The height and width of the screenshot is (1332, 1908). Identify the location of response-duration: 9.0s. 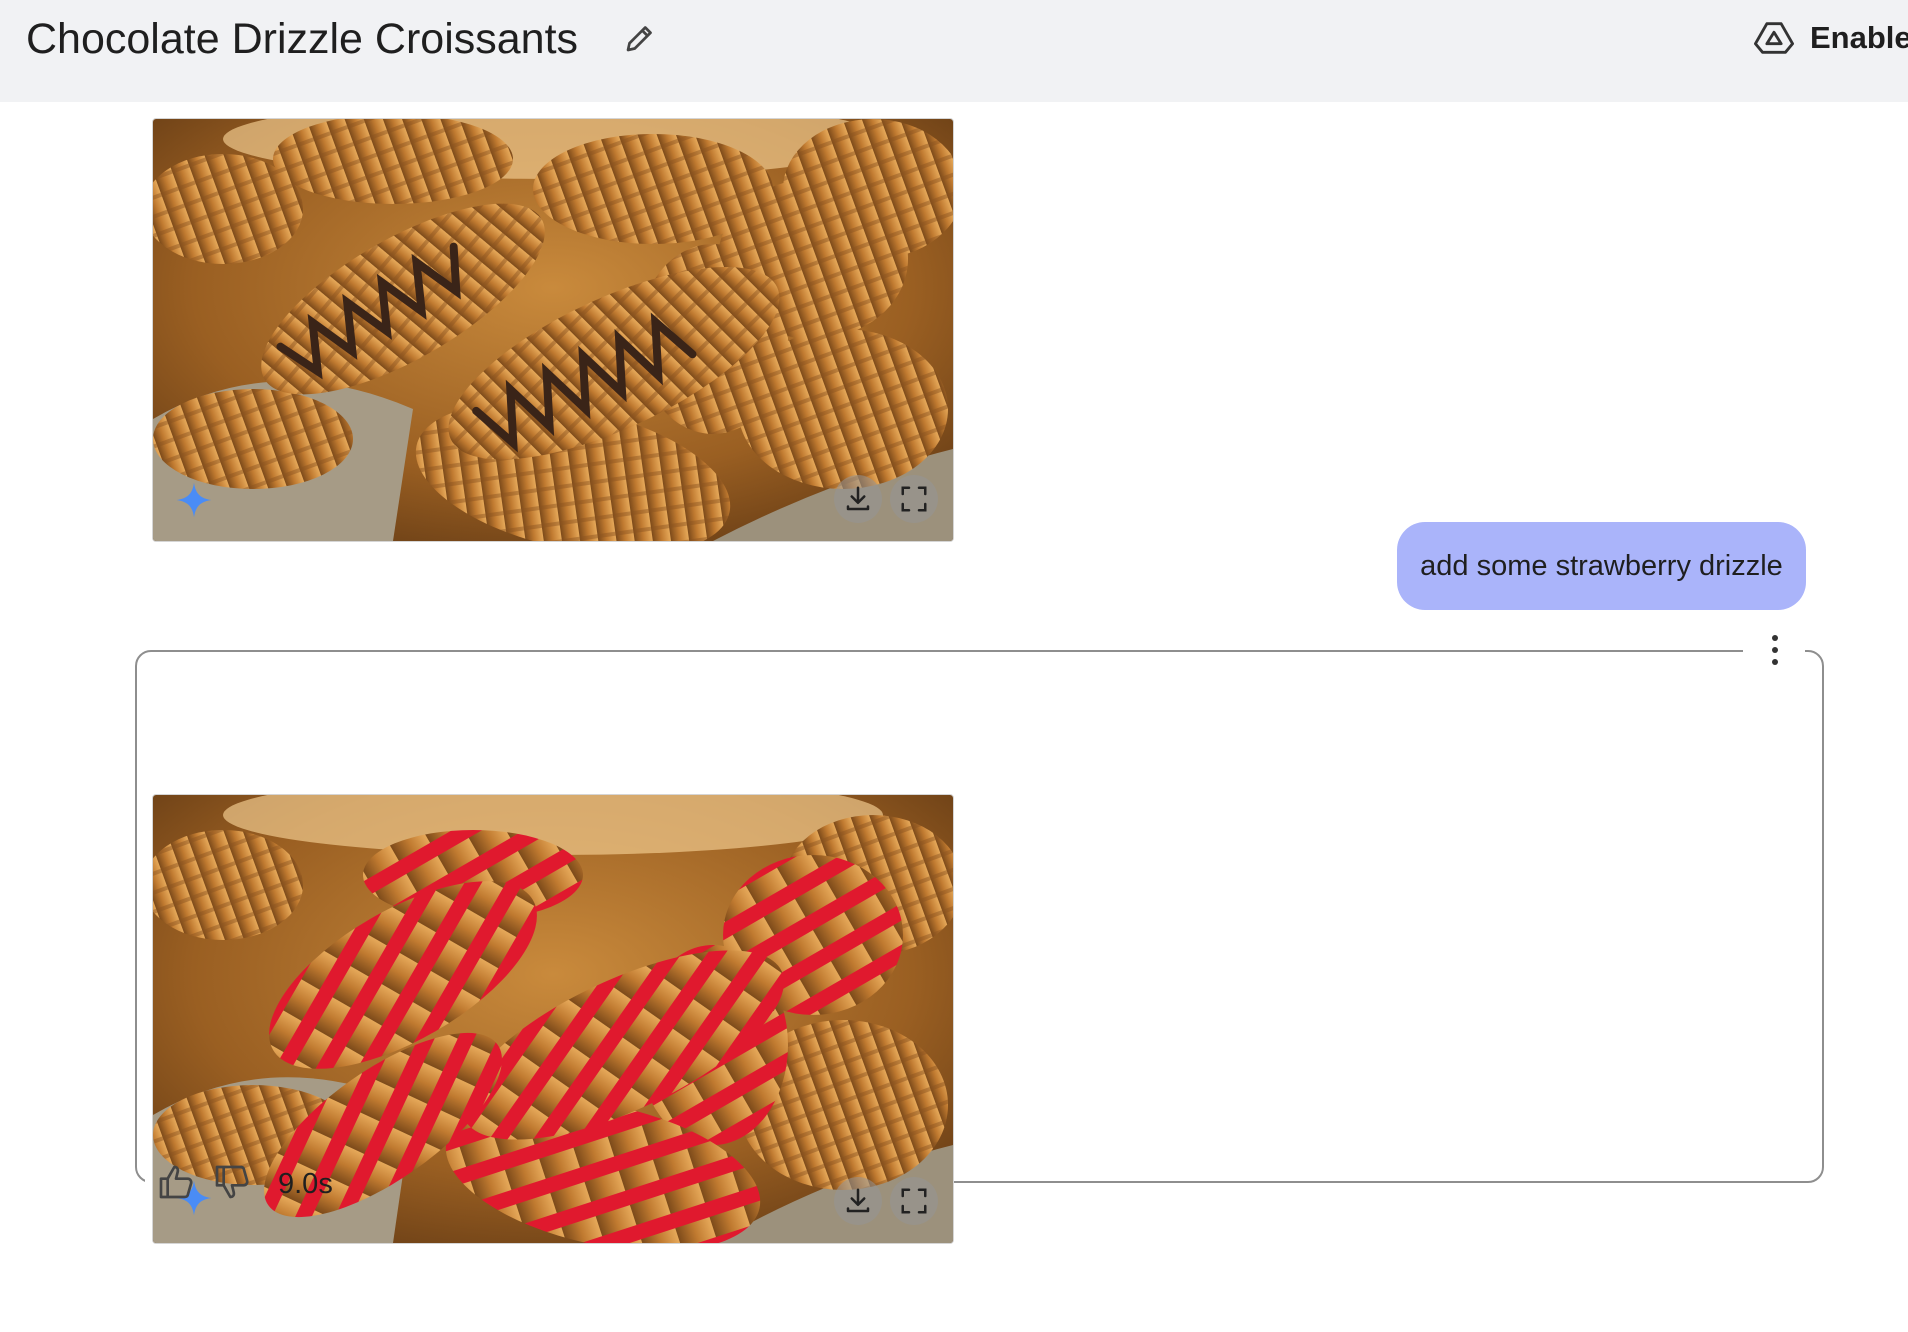
(305, 1184).